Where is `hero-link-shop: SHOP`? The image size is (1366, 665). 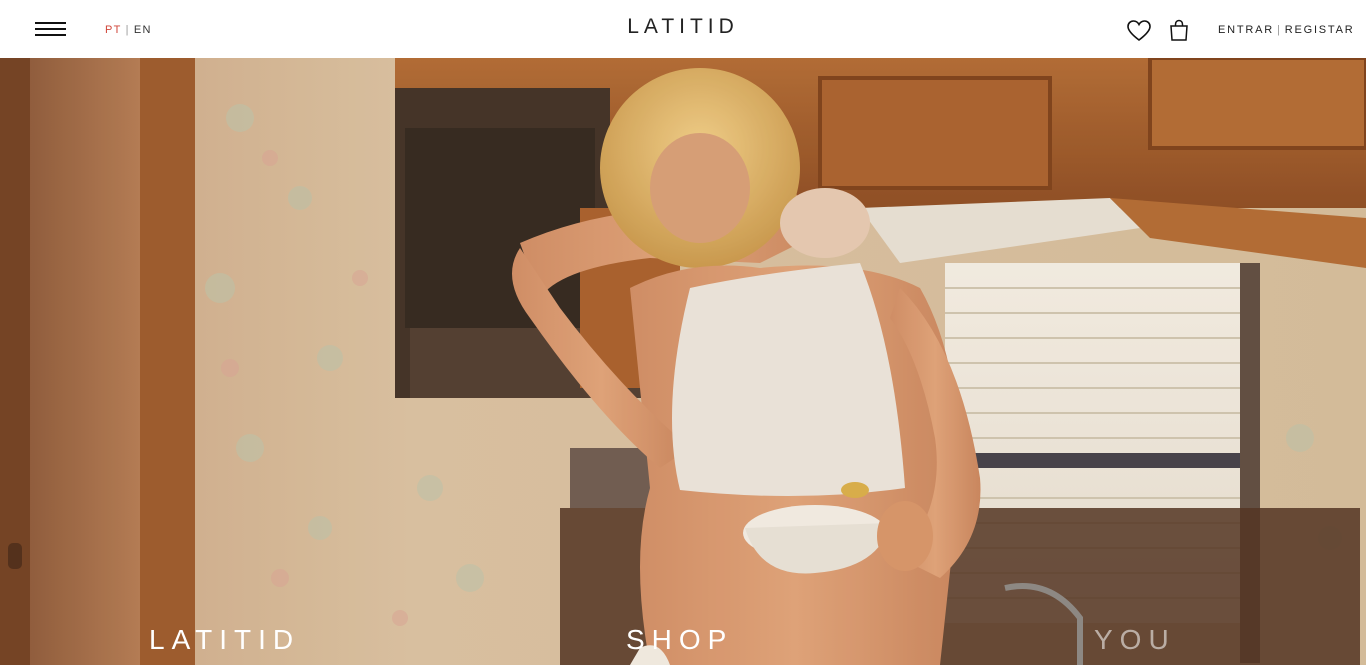
hero-link-shop: SHOP is located at coordinates (679, 640).